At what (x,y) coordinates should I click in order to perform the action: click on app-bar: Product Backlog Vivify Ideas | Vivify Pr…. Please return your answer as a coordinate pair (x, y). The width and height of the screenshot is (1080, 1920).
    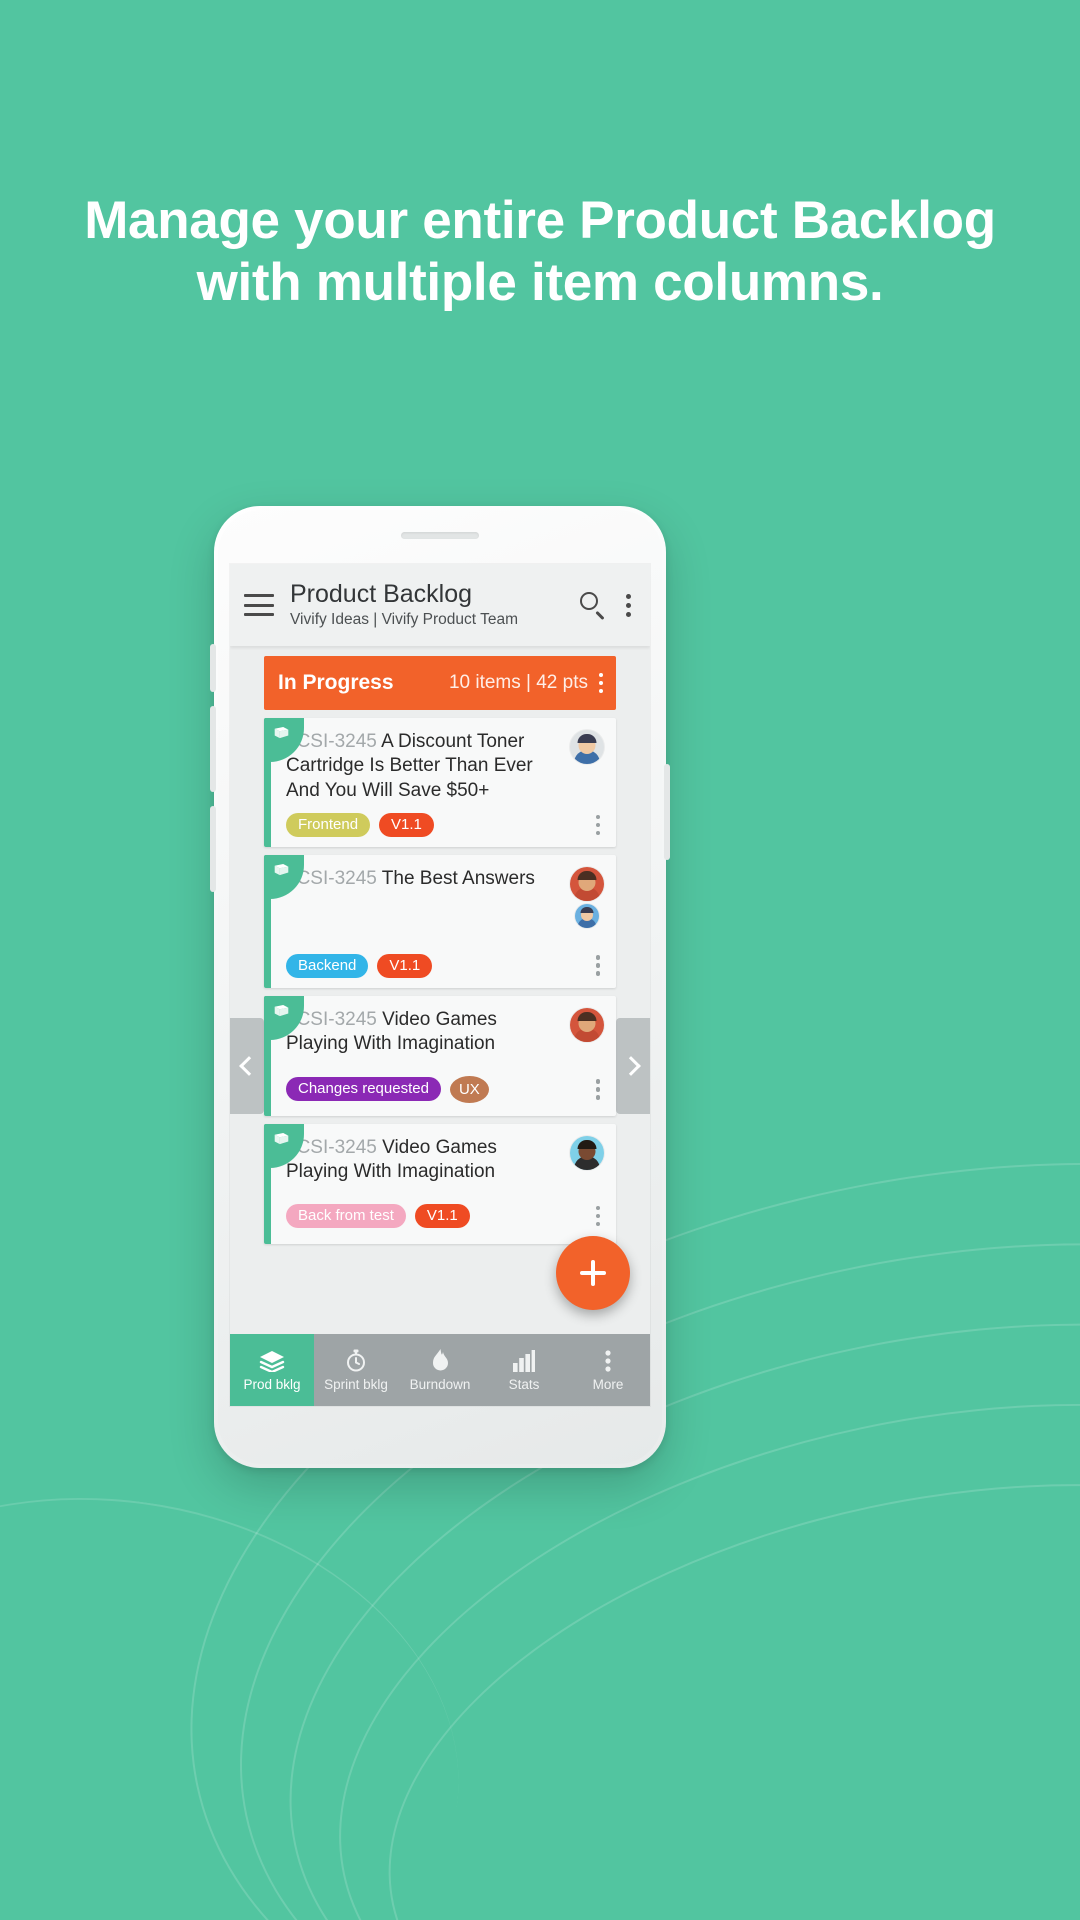
    Looking at the image, I should click on (440, 605).